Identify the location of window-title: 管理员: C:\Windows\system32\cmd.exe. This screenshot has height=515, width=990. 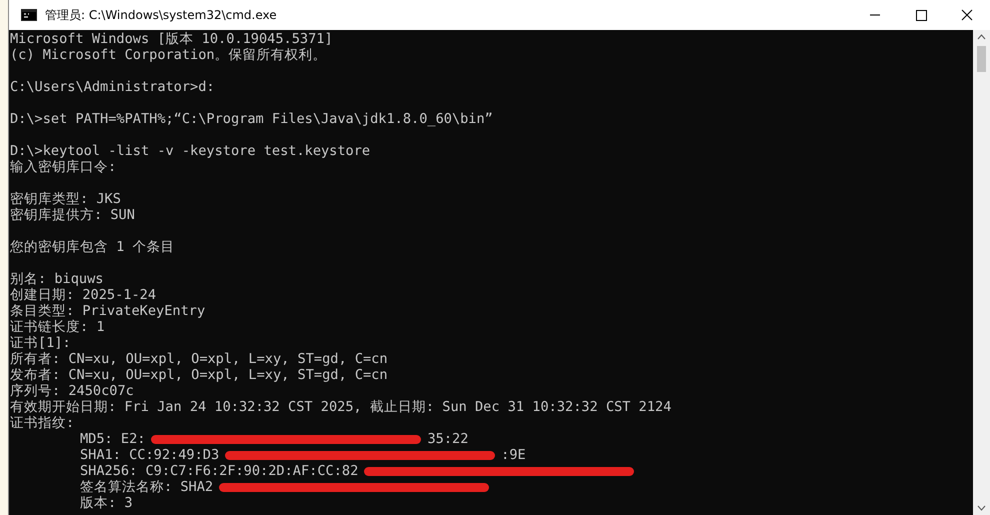
(161, 15).